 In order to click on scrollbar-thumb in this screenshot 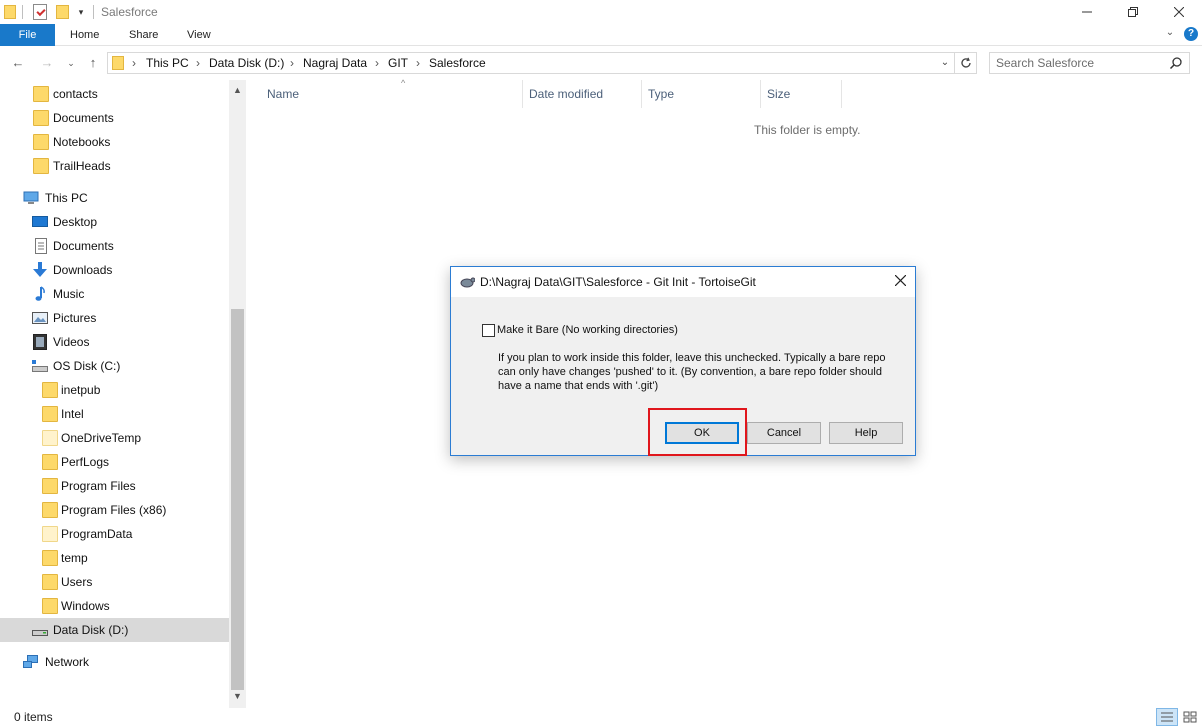, I will do `click(237, 499)`.